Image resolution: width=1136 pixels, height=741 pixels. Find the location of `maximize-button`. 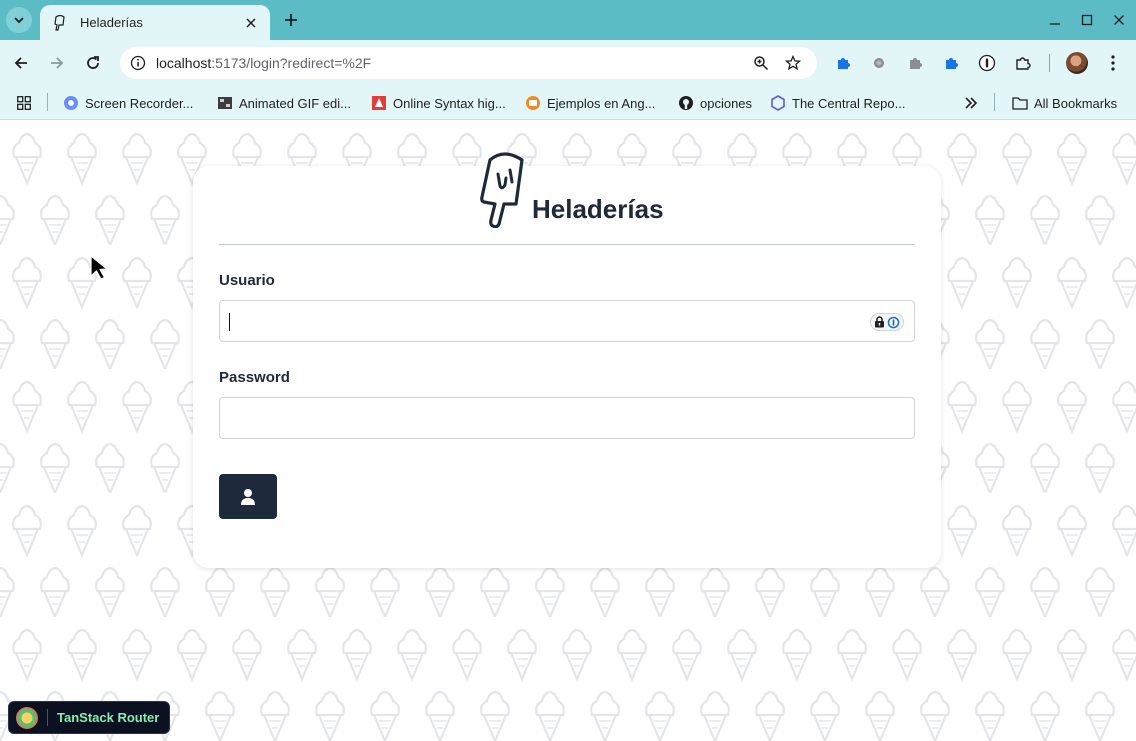

maximize-button is located at coordinates (1087, 20).